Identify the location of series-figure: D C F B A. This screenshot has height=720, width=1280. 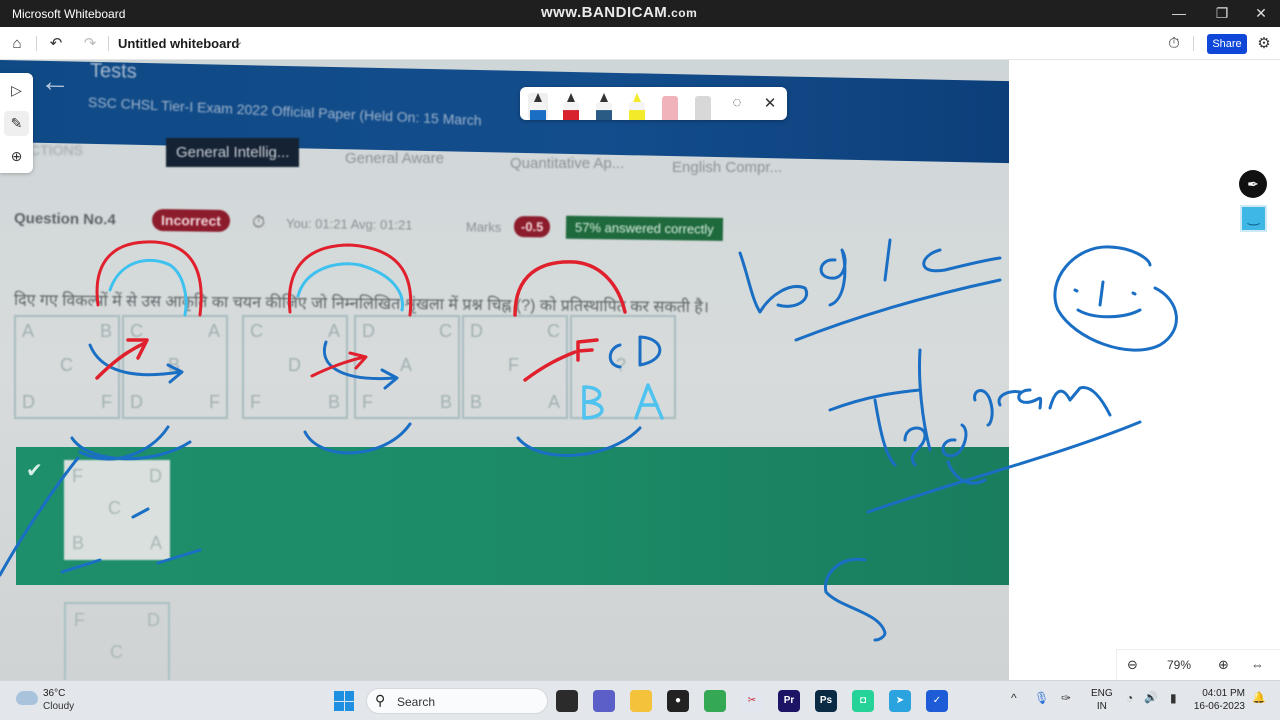
(515, 367).